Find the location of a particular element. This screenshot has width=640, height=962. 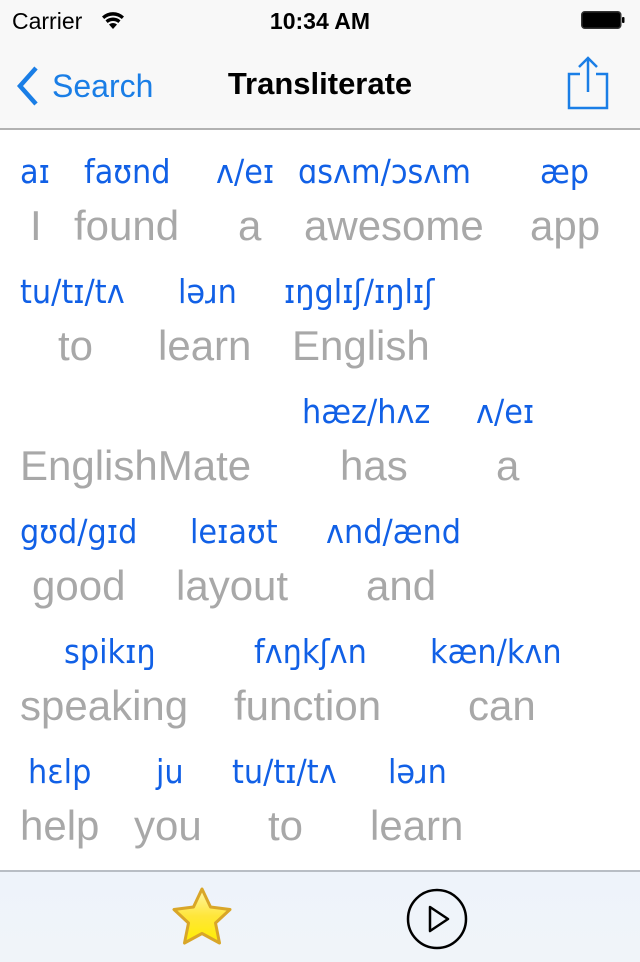

word-ipa: faʊnd is located at coordinates (127, 171).